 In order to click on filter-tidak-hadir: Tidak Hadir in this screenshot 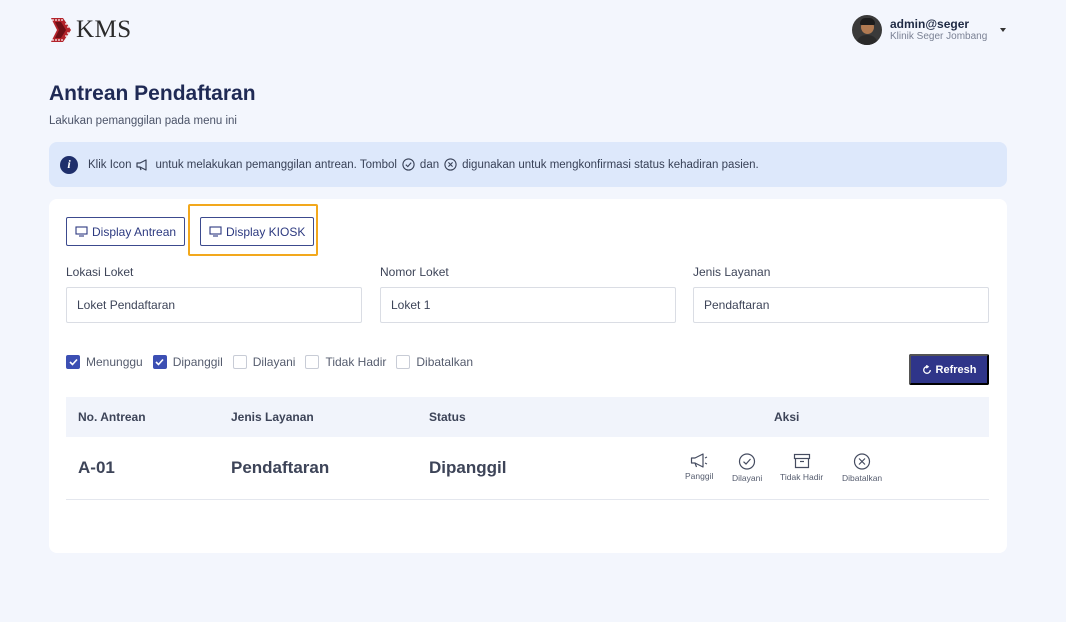, I will do `click(345, 362)`.